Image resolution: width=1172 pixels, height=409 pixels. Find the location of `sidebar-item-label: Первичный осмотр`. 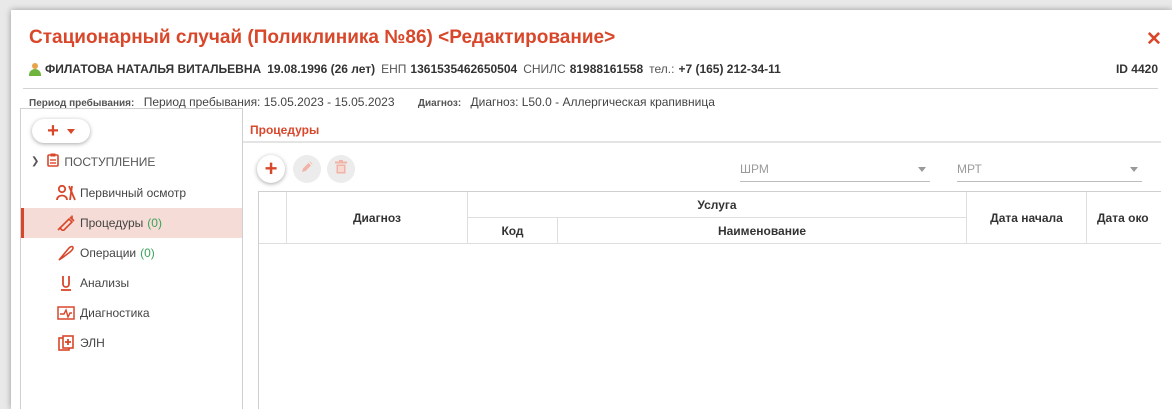

sidebar-item-label: Первичный осмотр is located at coordinates (133, 193).